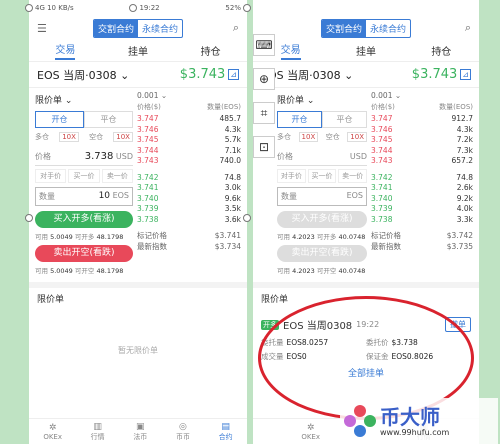 The height and width of the screenshot is (444, 500). What do you see at coordinates (230, 160) in the screenshot?
I see `ask-qty: 740.0` at bounding box center [230, 160].